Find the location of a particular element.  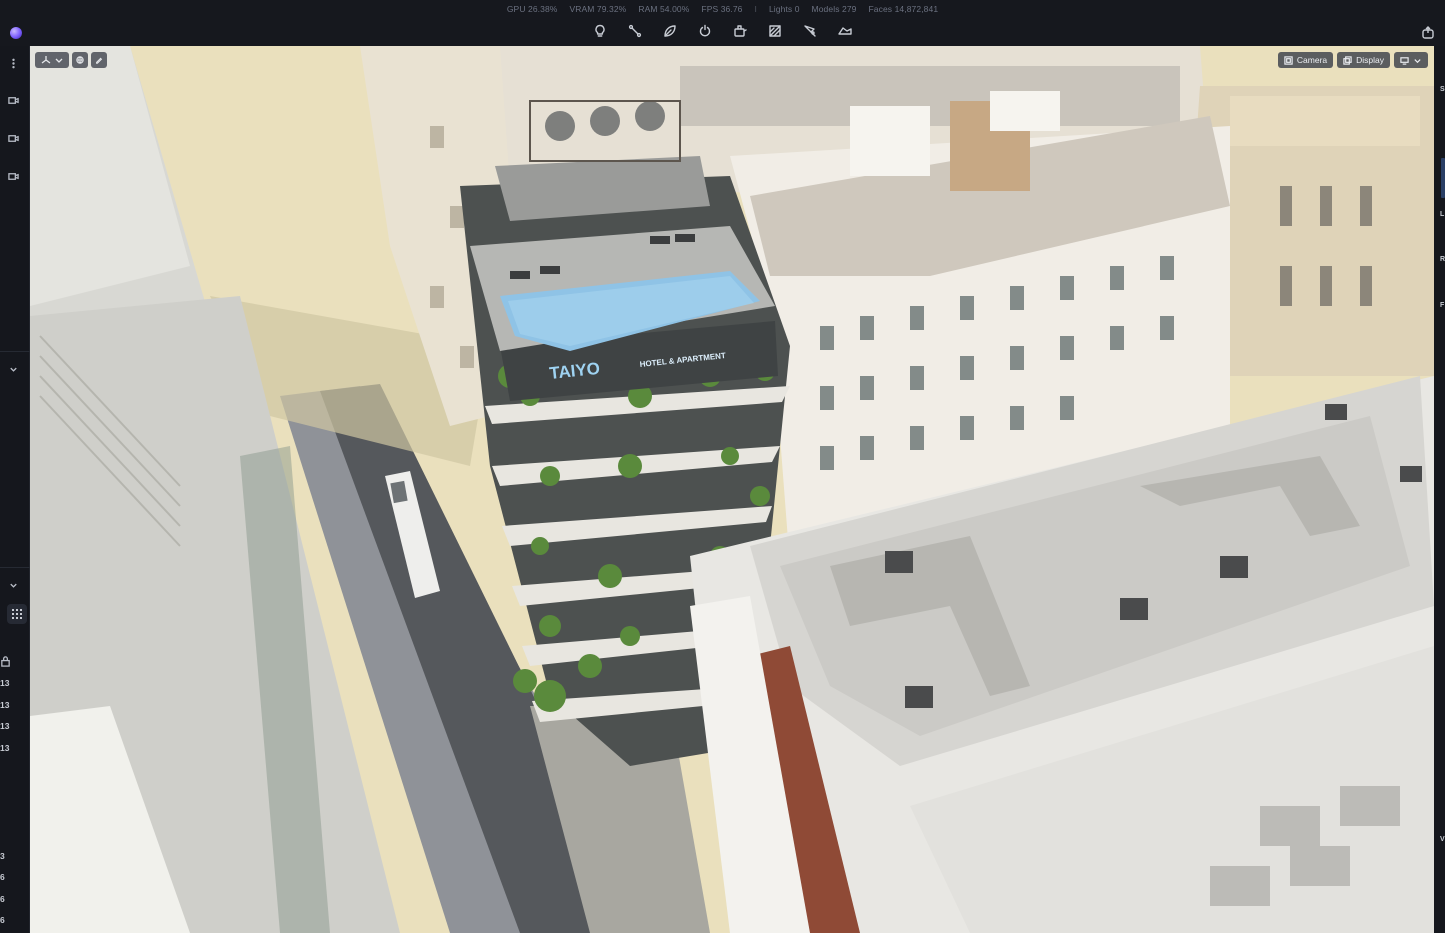

eyedropper-icon is located at coordinates (99, 60).